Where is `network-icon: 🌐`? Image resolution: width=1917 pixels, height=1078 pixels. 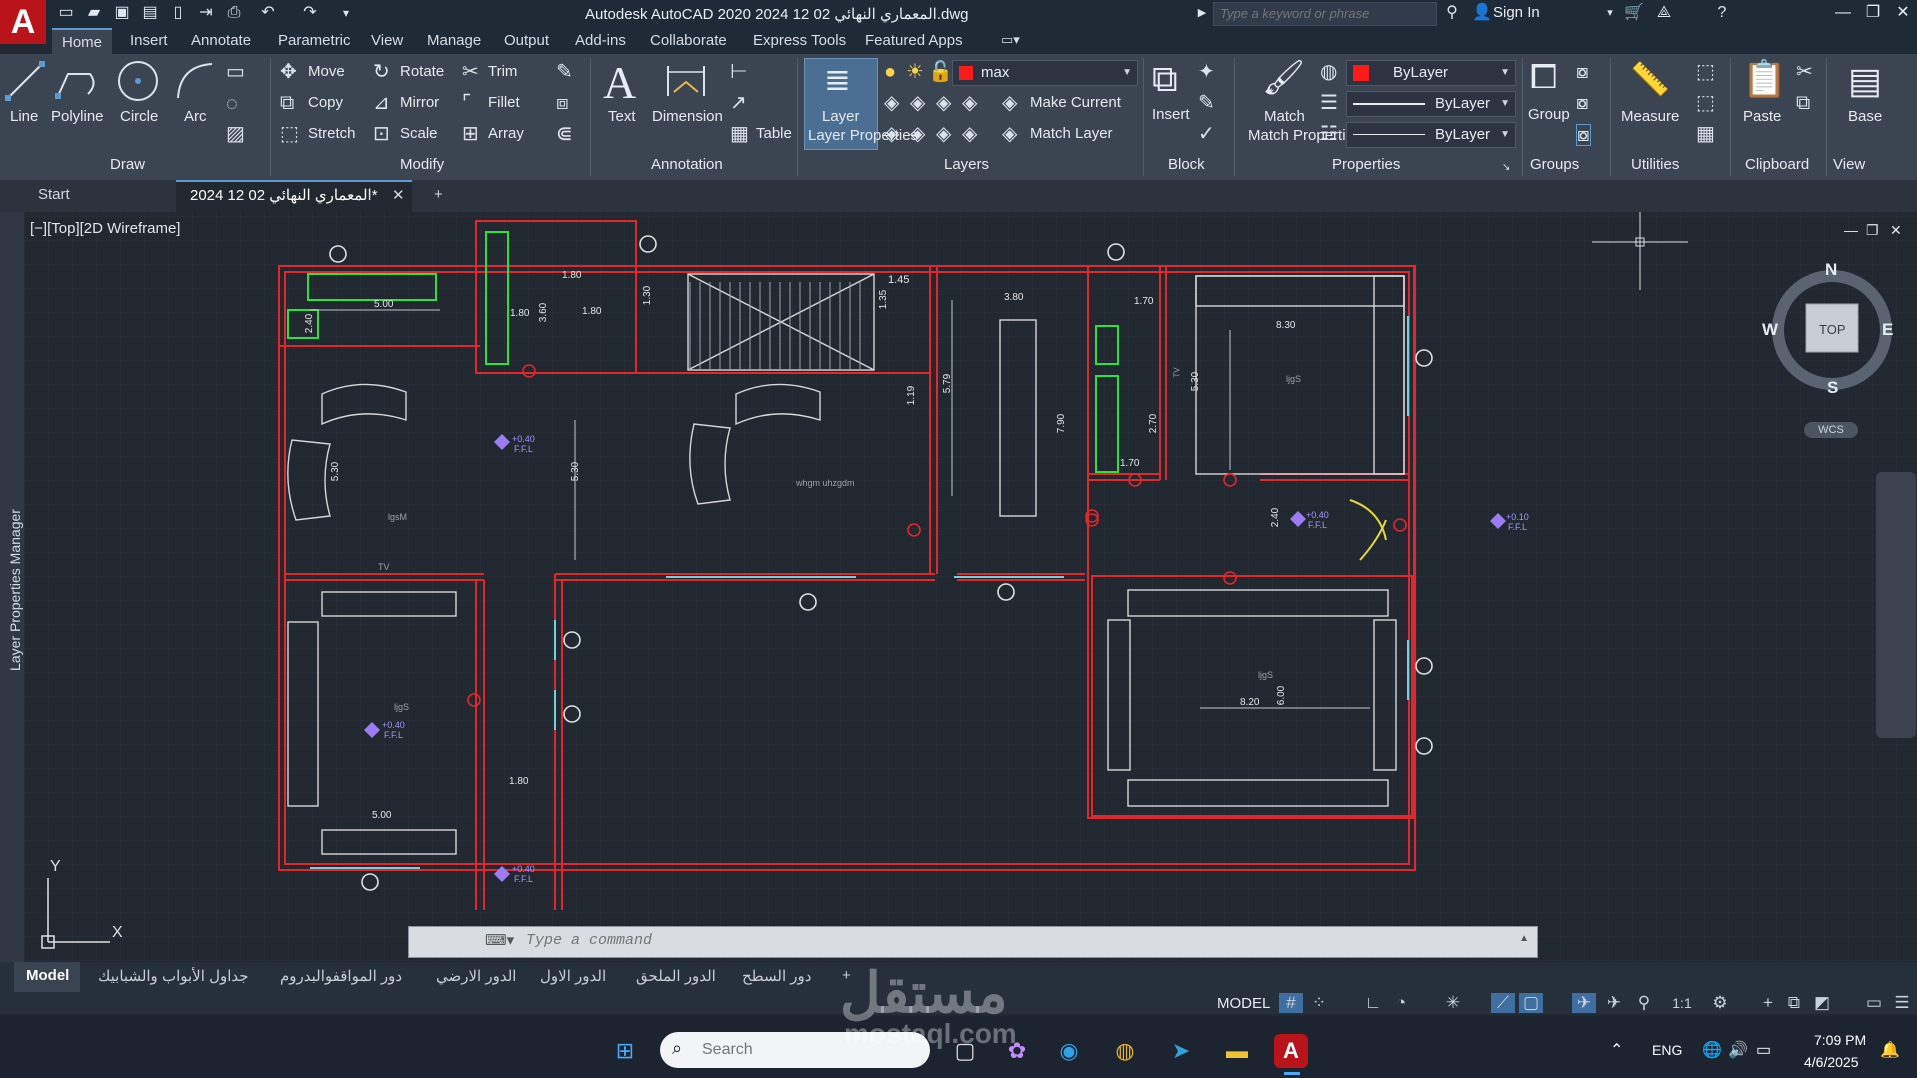
network-icon: 🌐 is located at coordinates (1712, 1050).